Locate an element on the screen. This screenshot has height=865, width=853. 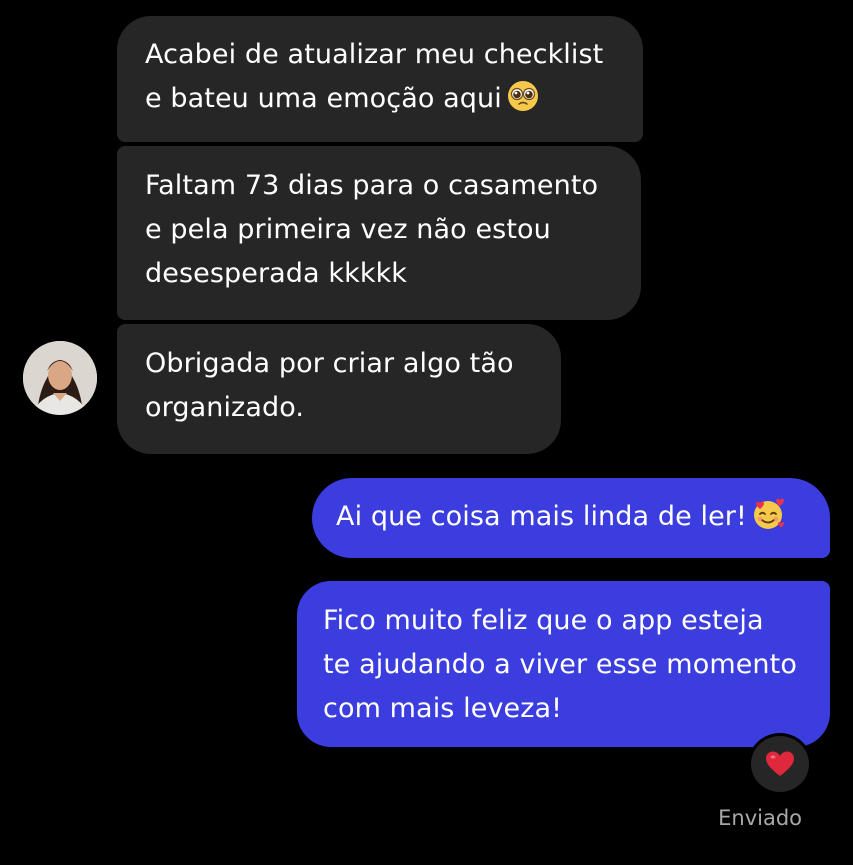
red-heart-icon is located at coordinates (780, 763).